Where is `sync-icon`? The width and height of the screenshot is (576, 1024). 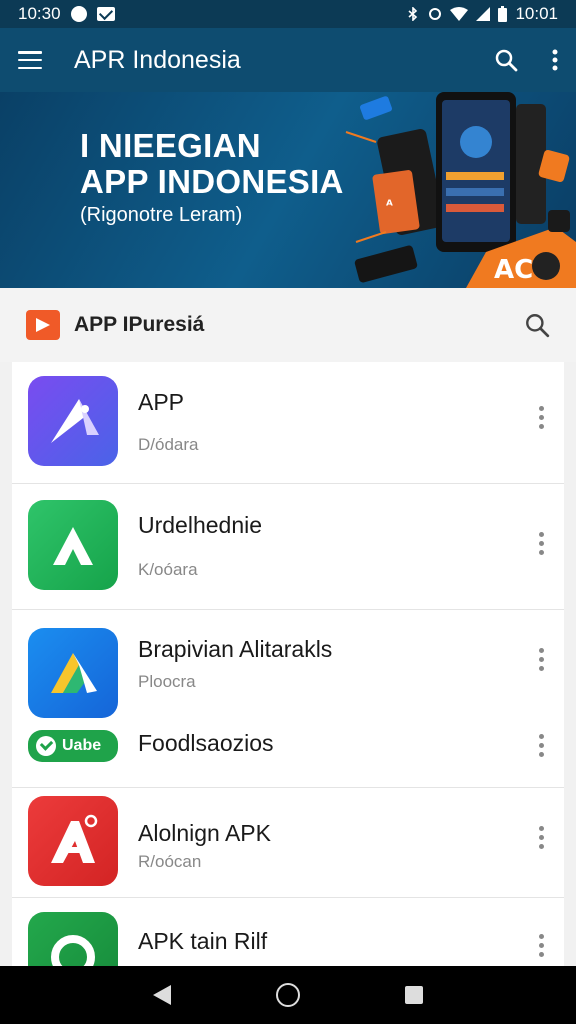 sync-icon is located at coordinates (435, 14).